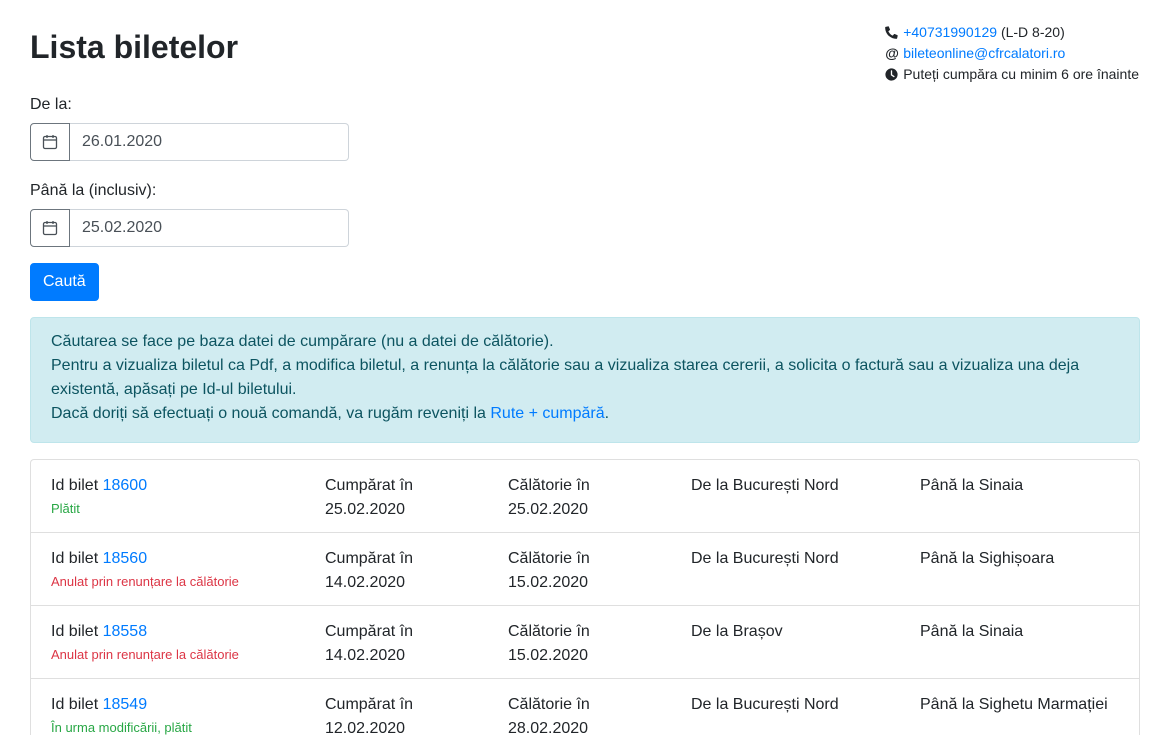  What do you see at coordinates (984, 53) in the screenshot?
I see `email-link: bileteonline@cfrcalatori.ro` at bounding box center [984, 53].